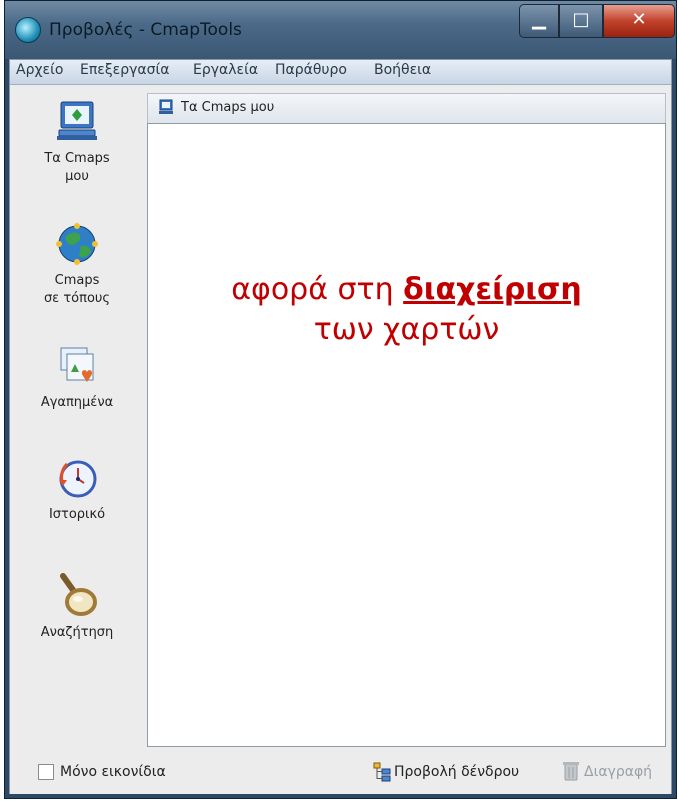 The height and width of the screenshot is (805, 679). Describe the element at coordinates (77, 122) in the screenshot. I see `my-cmaps-icon` at that location.